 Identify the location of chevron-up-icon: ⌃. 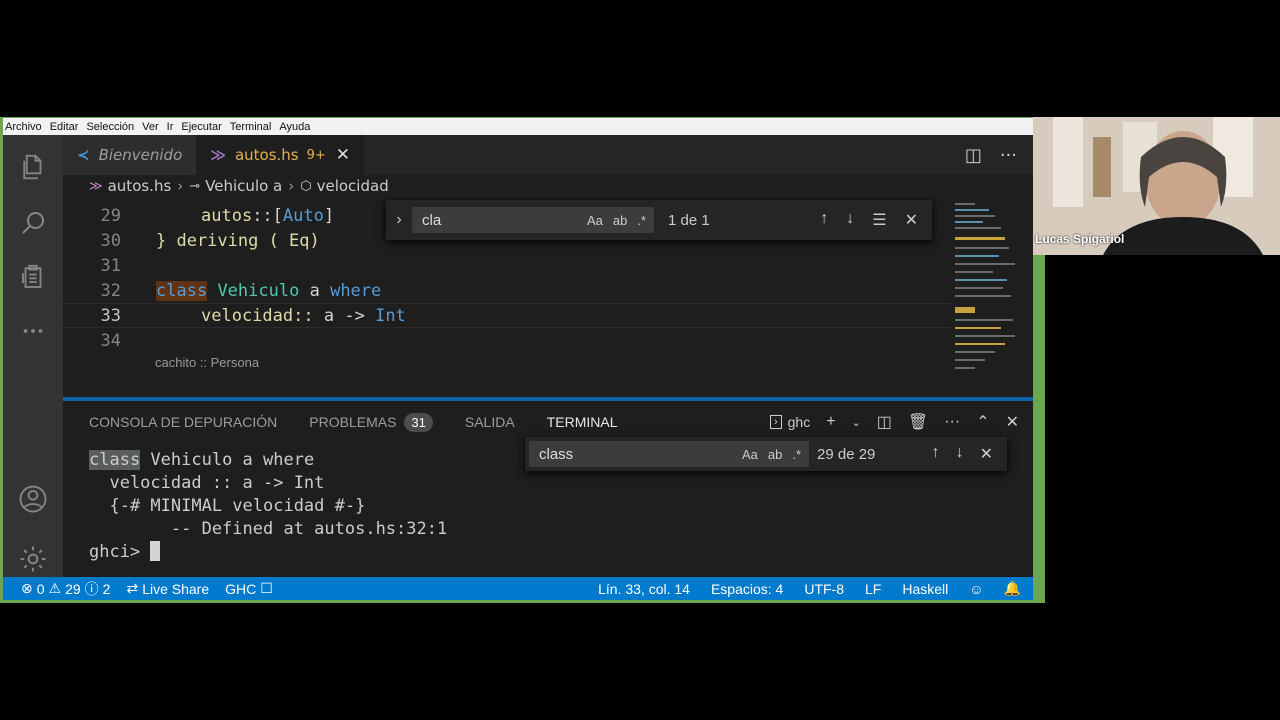
(982, 422).